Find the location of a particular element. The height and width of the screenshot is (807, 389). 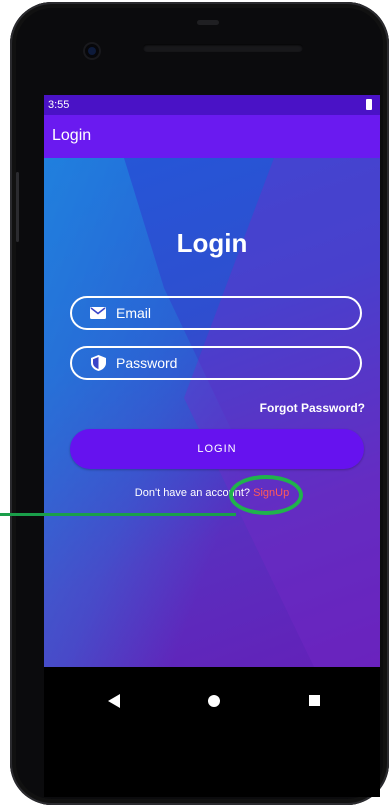

annotation-pointer-line is located at coordinates (118, 514).